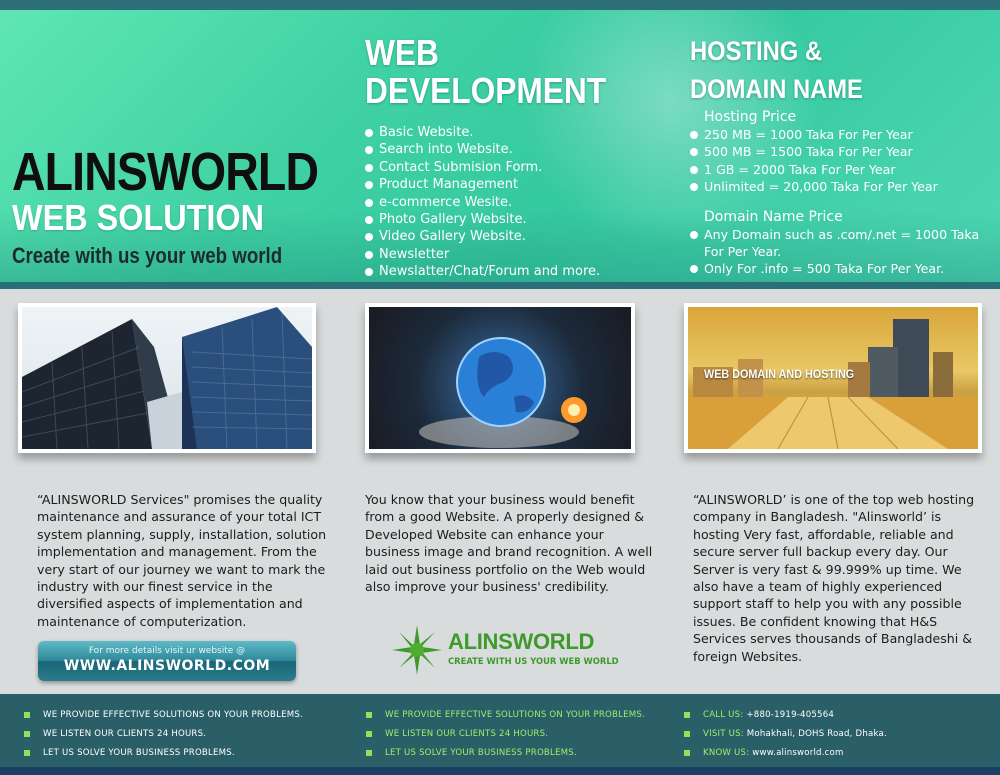 This screenshot has height=775, width=1000. What do you see at coordinates (840, 151) in the screenshot?
I see `list-item: 500 MB = 1500 Taka For Per Year` at bounding box center [840, 151].